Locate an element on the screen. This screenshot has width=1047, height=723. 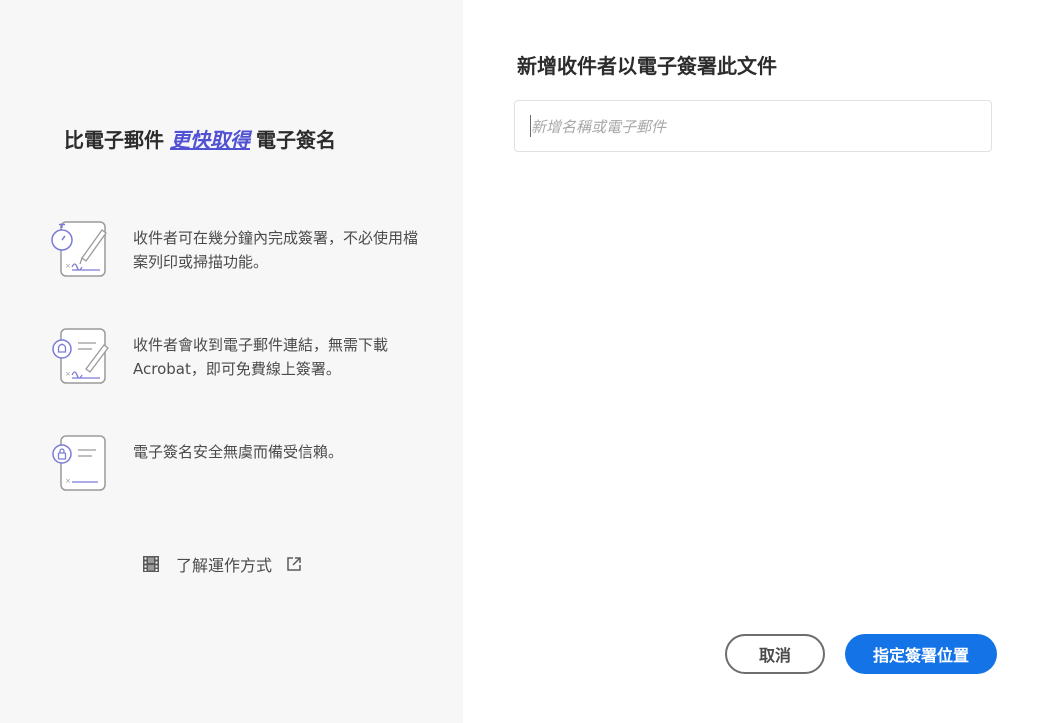
headline-accent: 更快取得 is located at coordinates (210, 140).